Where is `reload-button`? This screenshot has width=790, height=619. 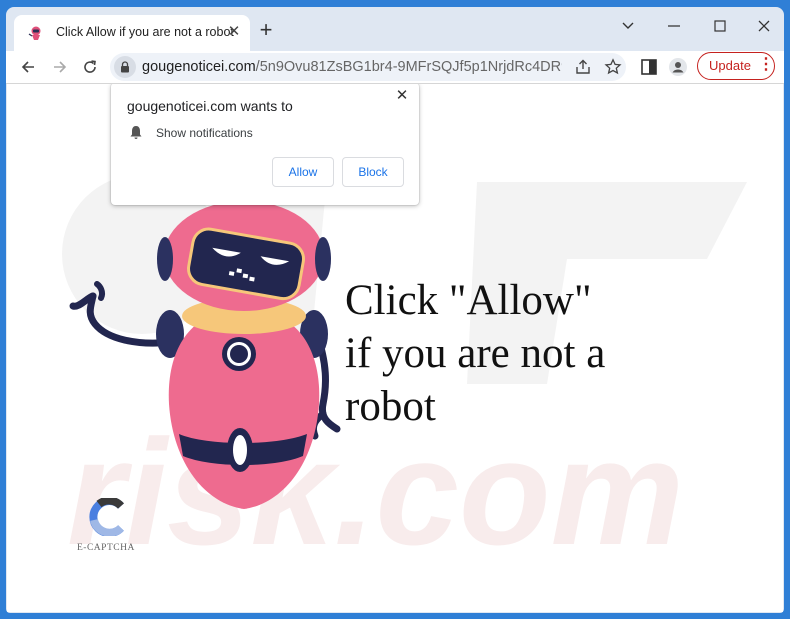
reload-button is located at coordinates (90, 67).